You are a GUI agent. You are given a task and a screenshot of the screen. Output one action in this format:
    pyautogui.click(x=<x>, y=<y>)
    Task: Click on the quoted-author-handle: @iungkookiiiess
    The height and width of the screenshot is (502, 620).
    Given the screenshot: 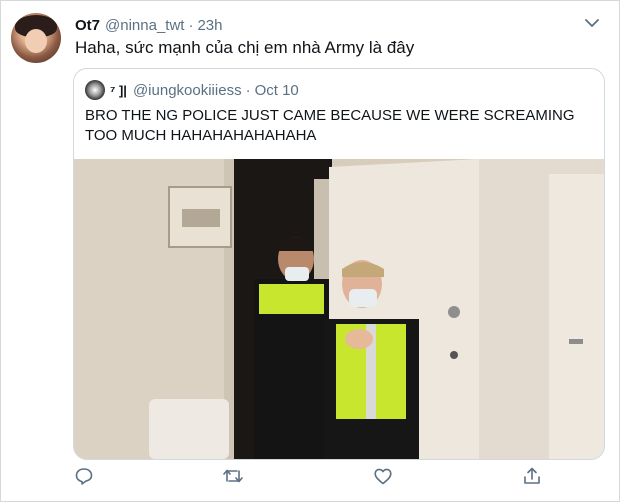 What is the action you would take?
    pyautogui.click(x=187, y=90)
    